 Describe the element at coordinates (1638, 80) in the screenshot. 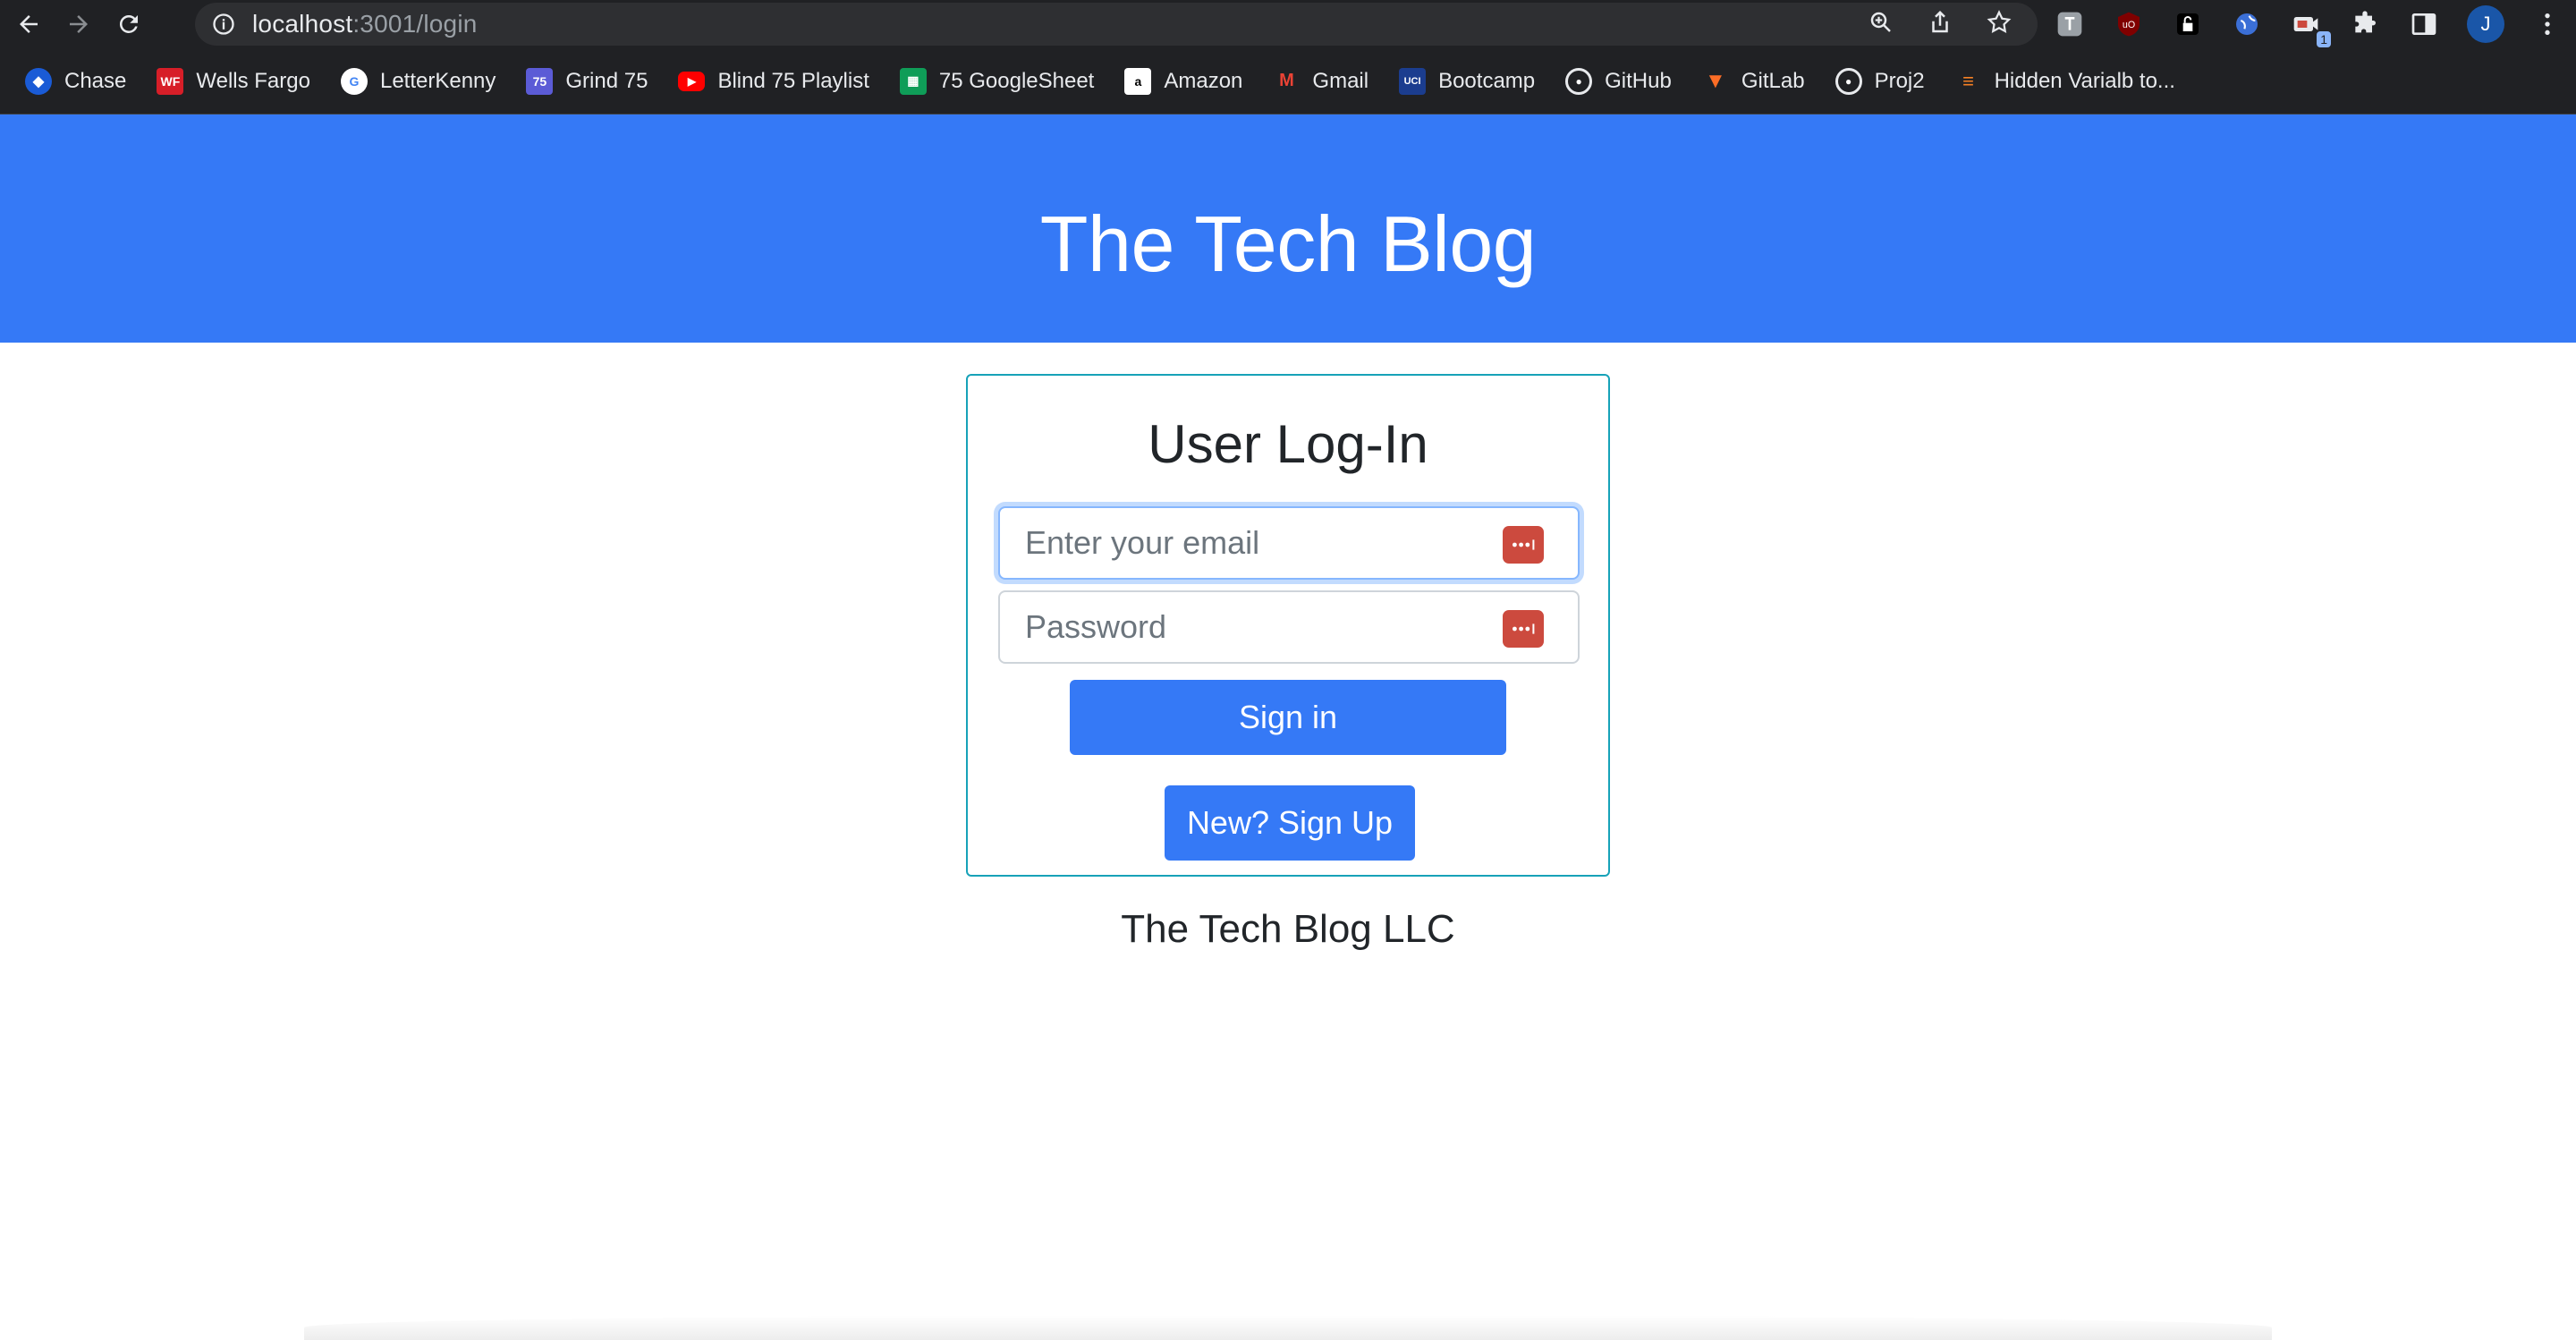

I see `bookmark-label: GitHub` at that location.